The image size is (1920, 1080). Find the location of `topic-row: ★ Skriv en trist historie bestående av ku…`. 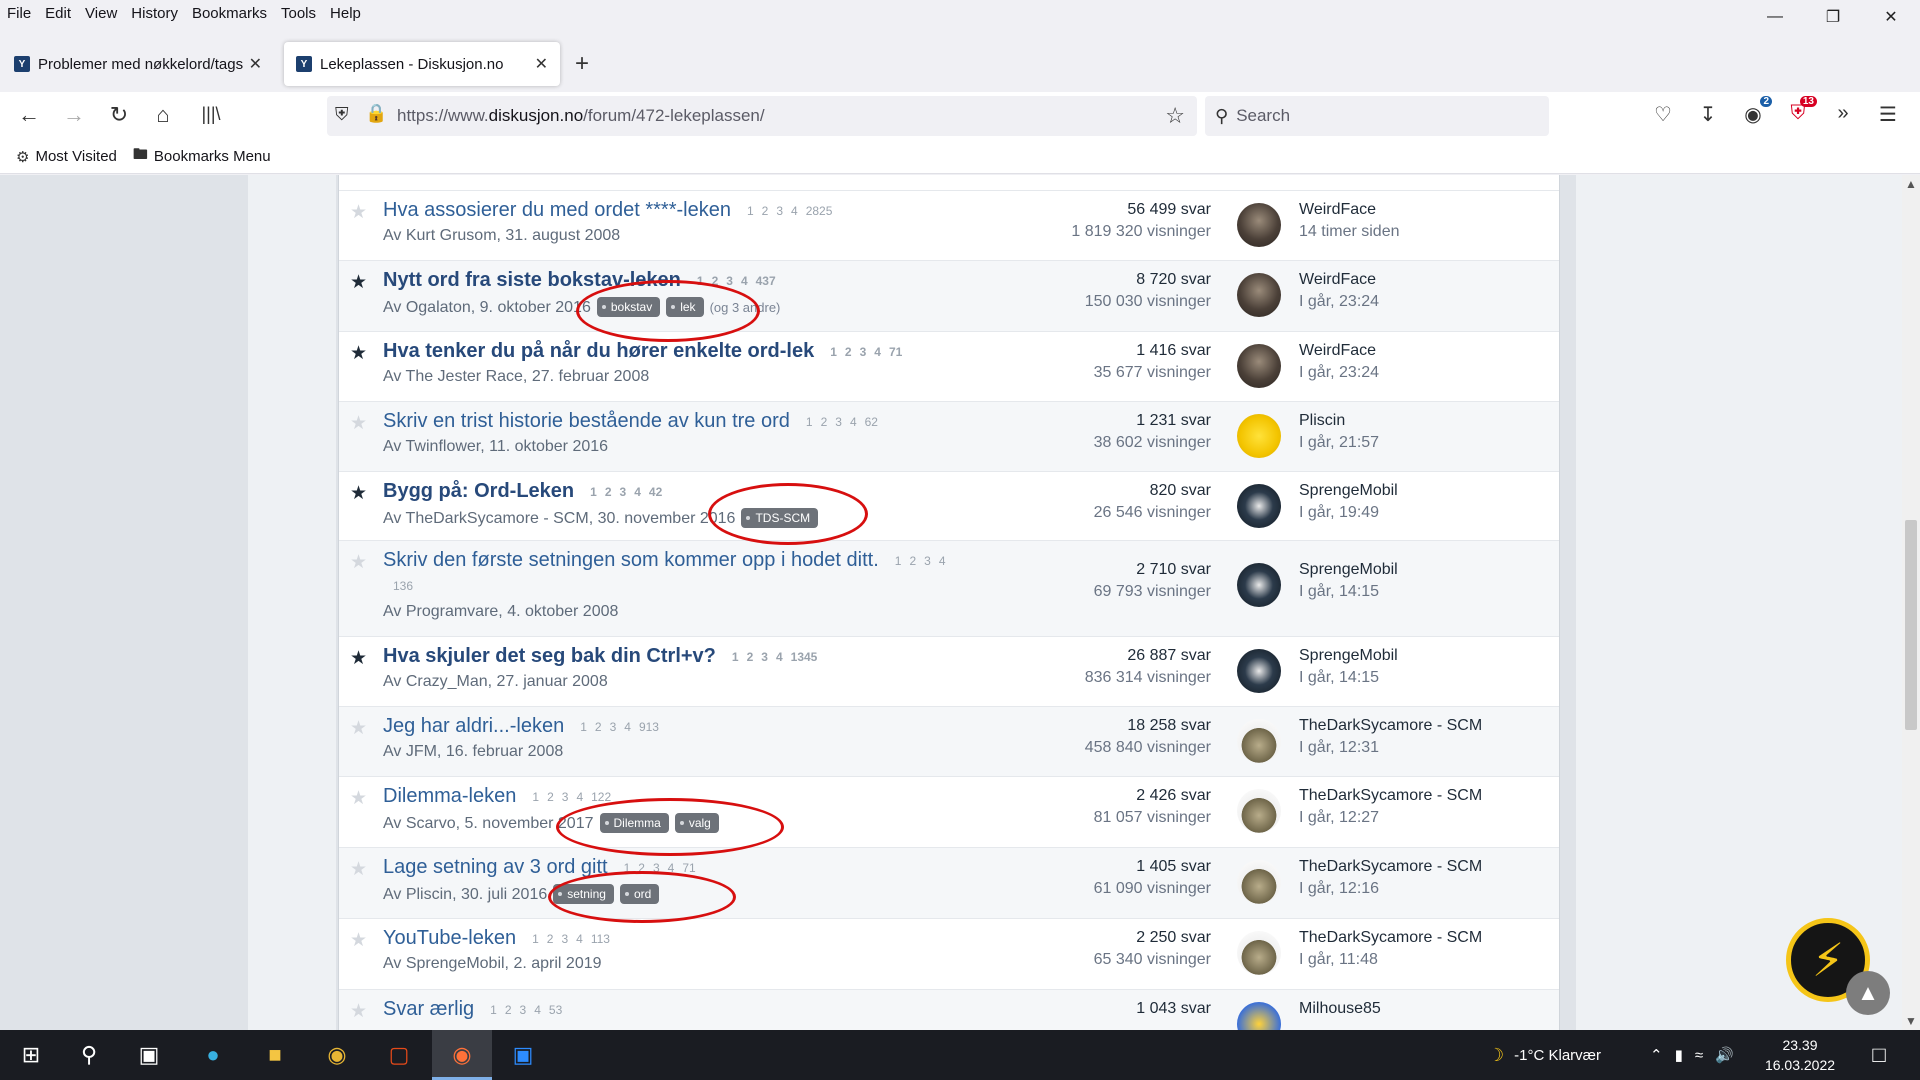

topic-row: ★ Skriv en trist historie bestående av ku… is located at coordinates (949, 437).